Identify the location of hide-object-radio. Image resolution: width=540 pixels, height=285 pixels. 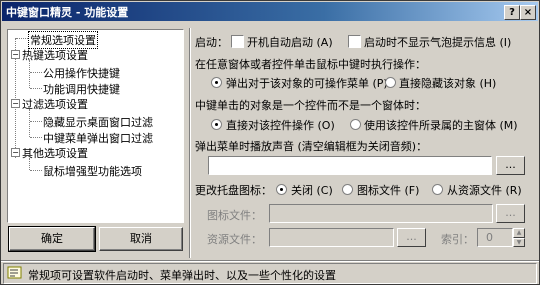
(390, 82).